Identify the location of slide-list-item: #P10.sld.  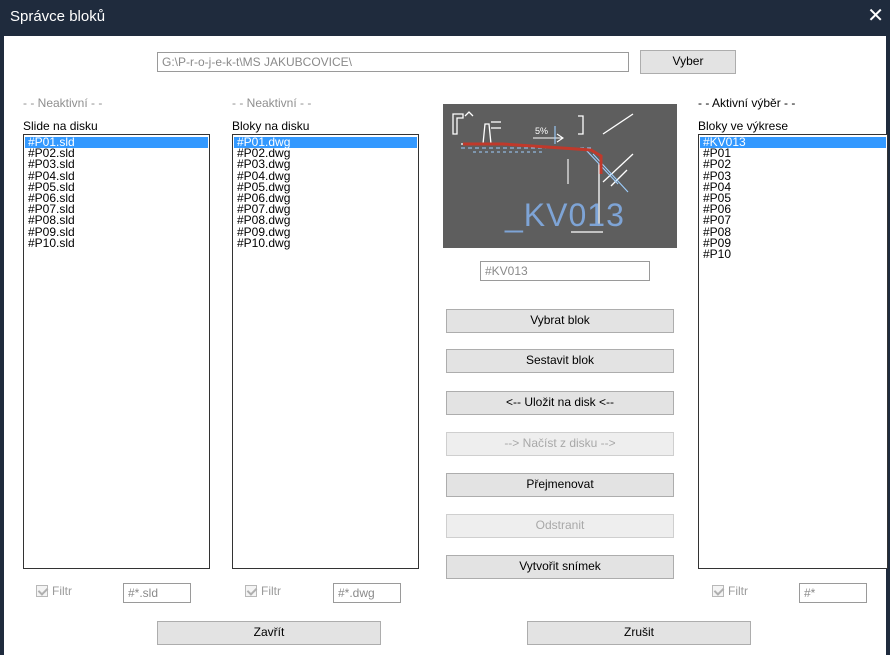
(116, 243).